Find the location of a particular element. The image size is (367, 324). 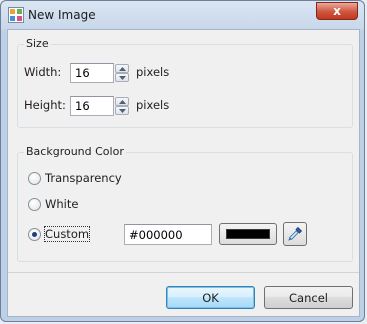

color-select-button is located at coordinates (248, 234).